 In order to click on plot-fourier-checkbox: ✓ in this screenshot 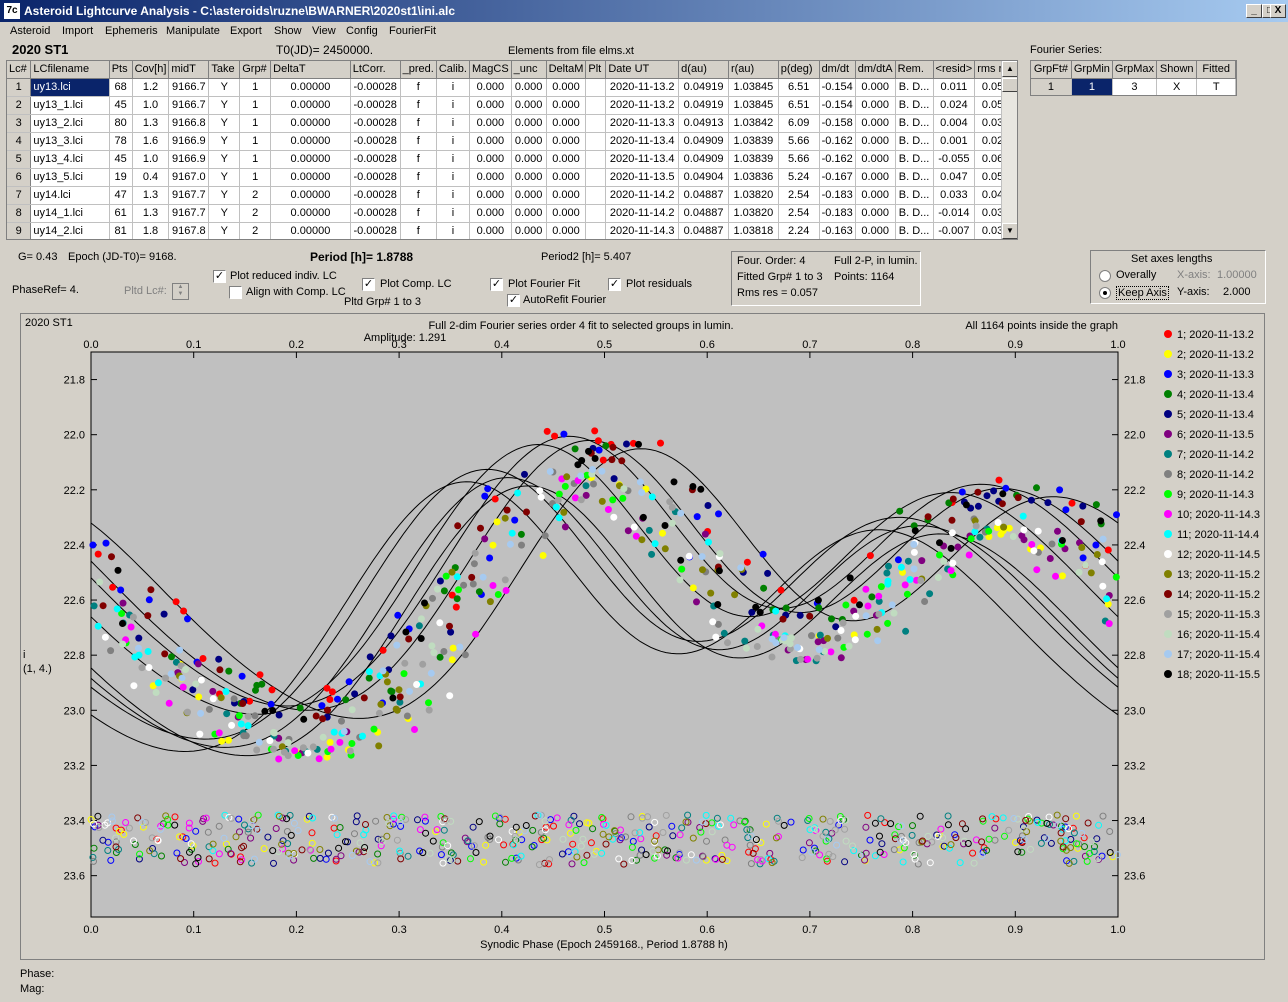, I will do `click(496, 284)`.